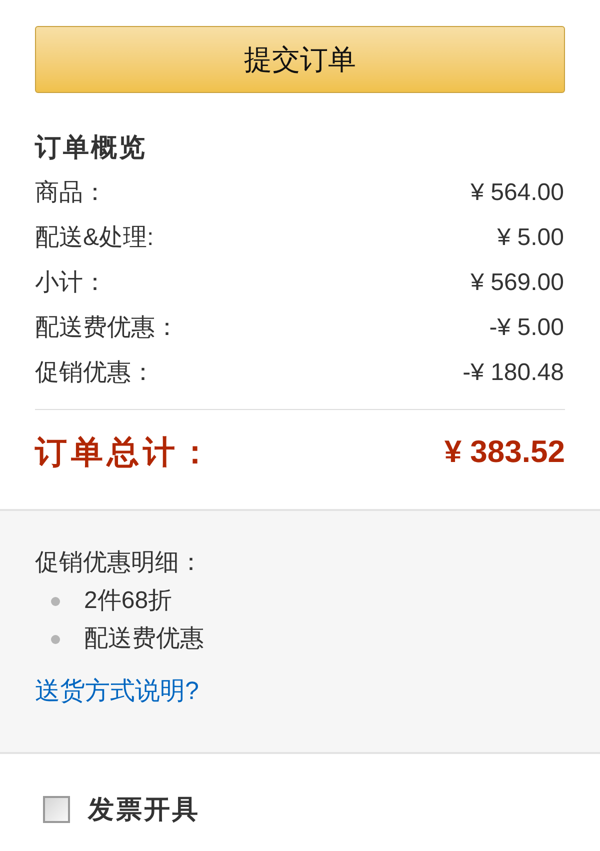 This screenshot has height=851, width=600. I want to click on delivery-info-link: 送货方式说明?, so click(117, 691).